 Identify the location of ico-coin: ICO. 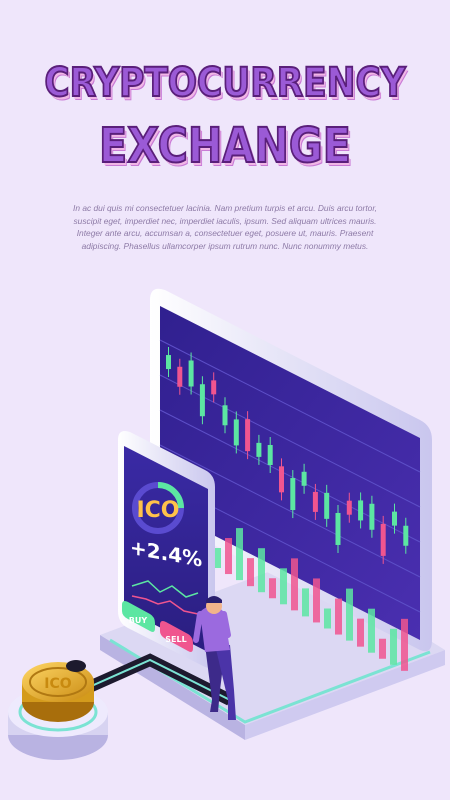
(58, 691).